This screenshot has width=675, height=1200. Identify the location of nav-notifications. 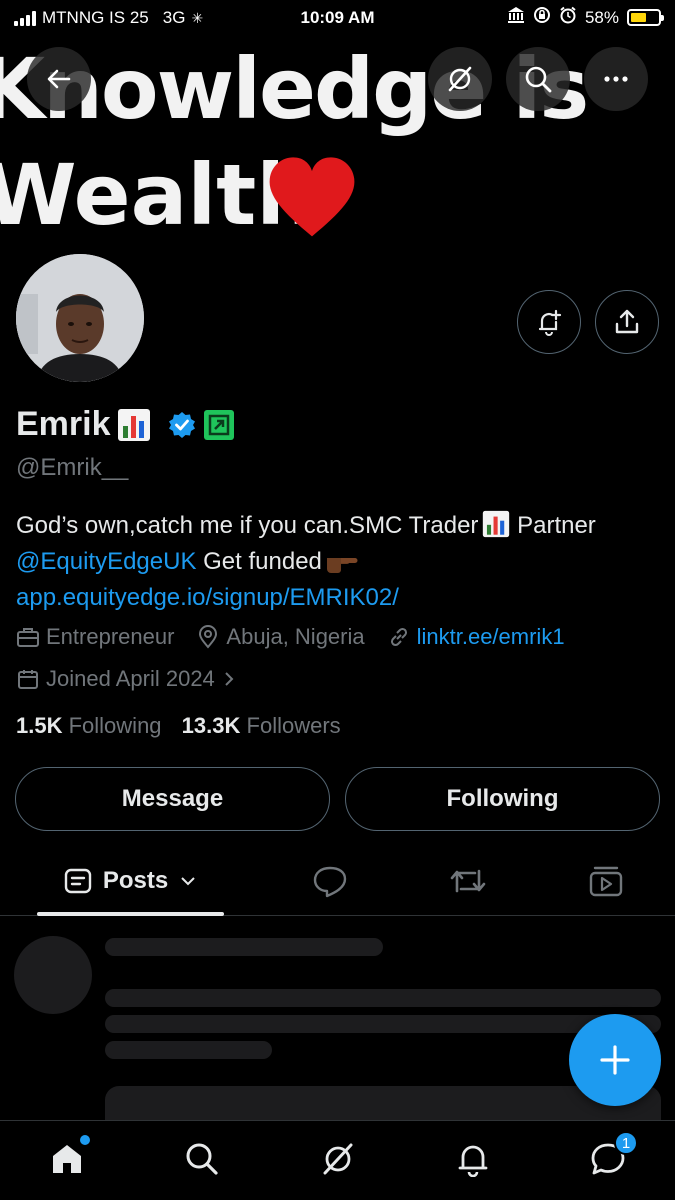
(473, 1159).